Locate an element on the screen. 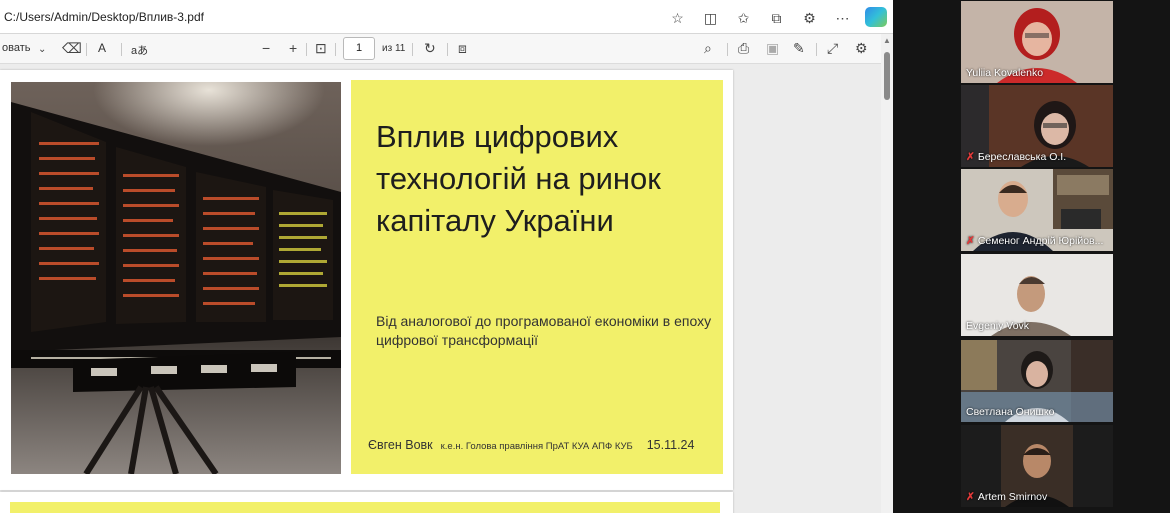 This screenshot has height=513, width=1170. zoom-out-button: − is located at coordinates (266, 48).